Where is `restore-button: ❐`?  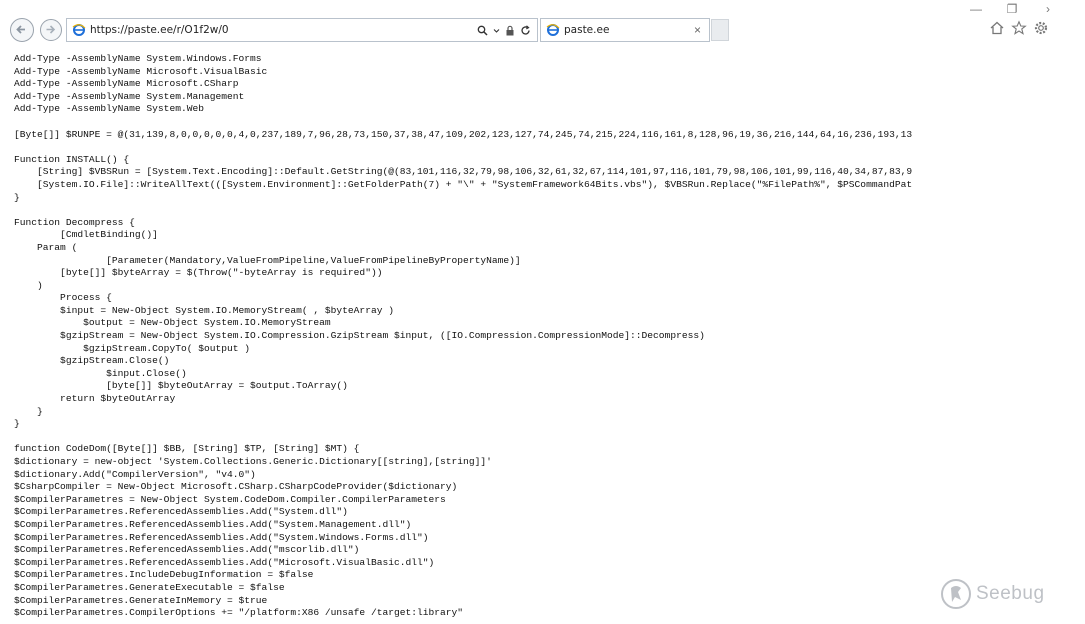
restore-button: ❐ is located at coordinates (1012, 9).